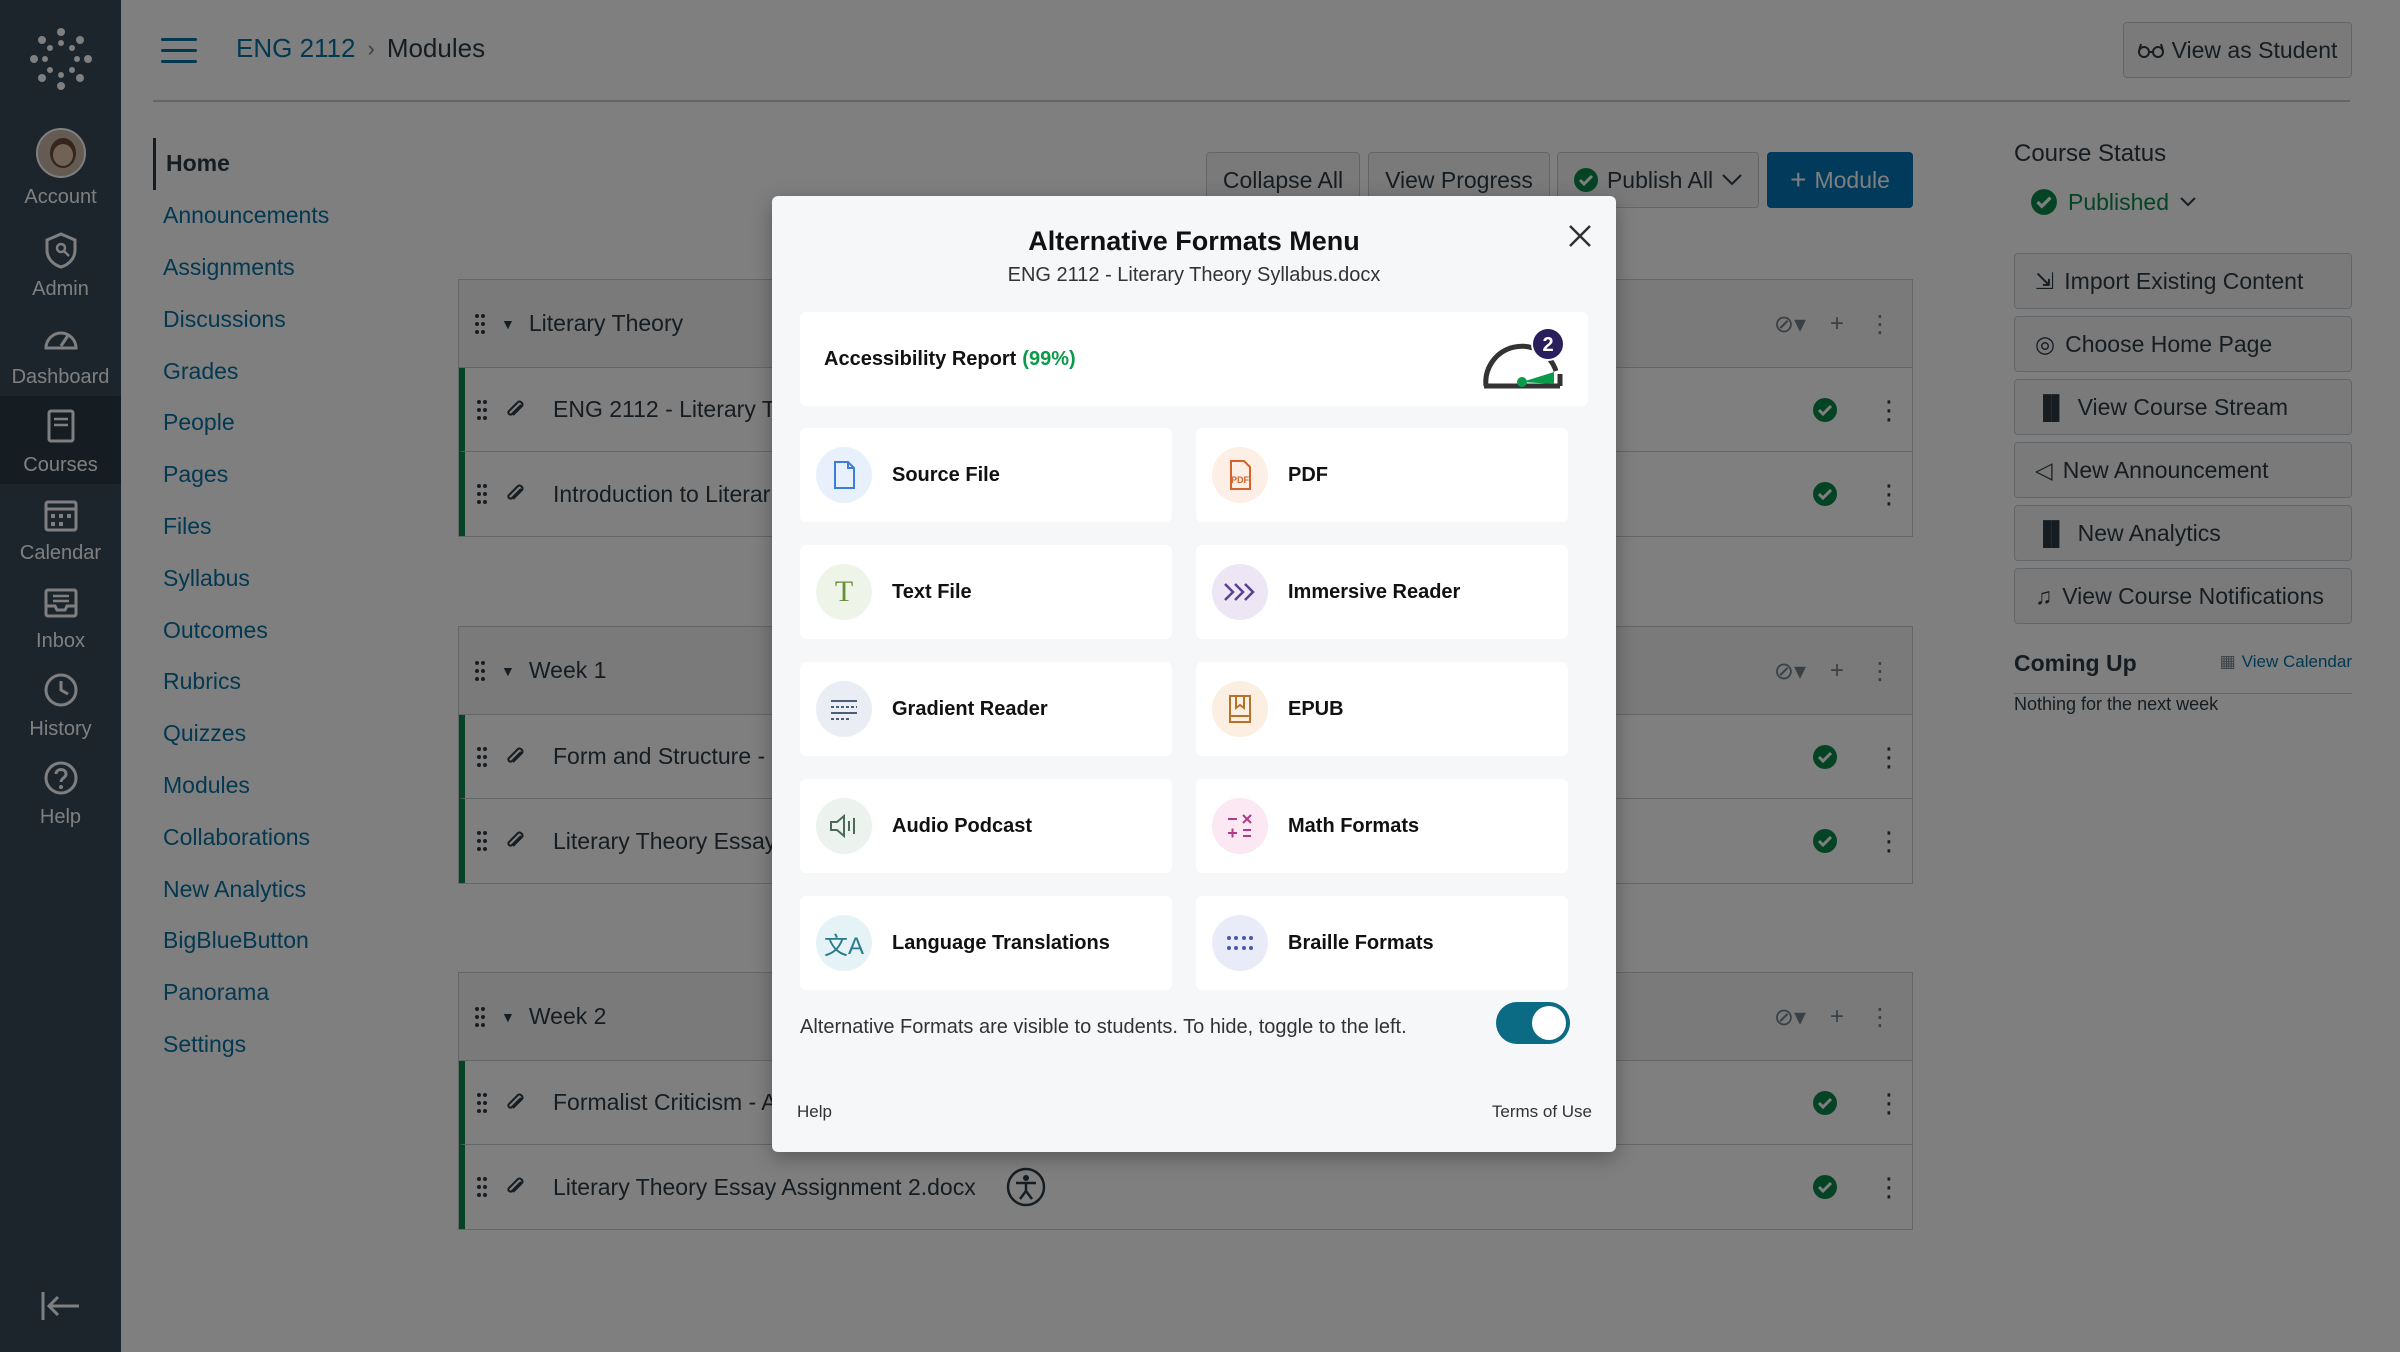  I want to click on format-audio-podcast: Audio Podcast, so click(986, 826).